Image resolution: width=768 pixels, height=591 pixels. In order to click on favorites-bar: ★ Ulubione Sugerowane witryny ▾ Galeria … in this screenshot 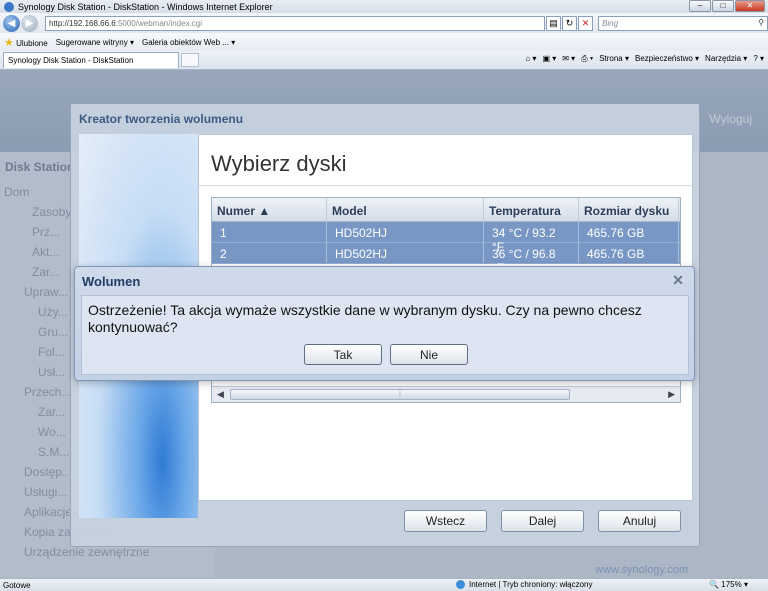, I will do `click(384, 42)`.